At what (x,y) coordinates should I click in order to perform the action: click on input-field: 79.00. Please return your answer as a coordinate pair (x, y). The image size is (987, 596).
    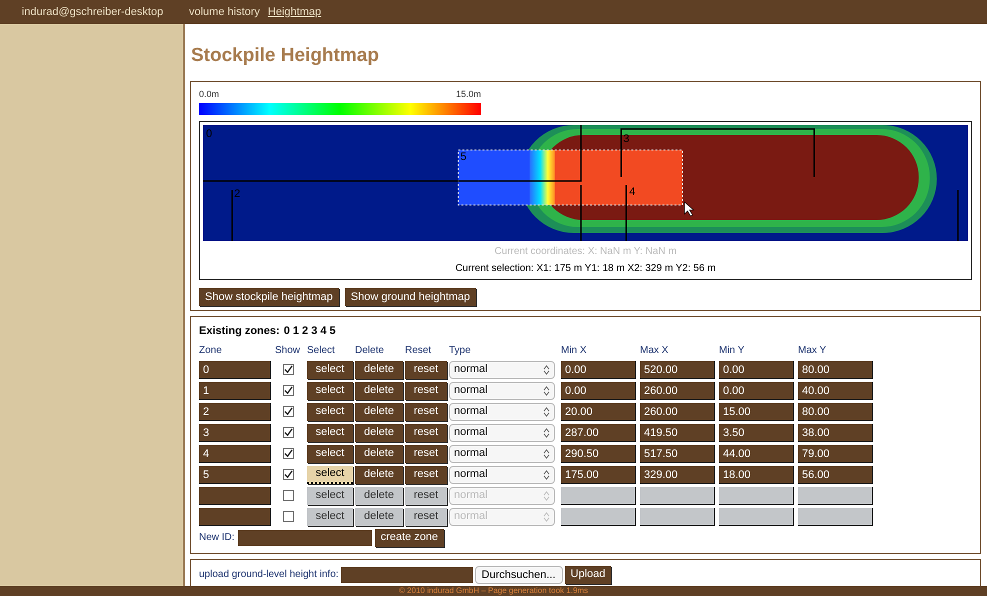
    Looking at the image, I should click on (835, 453).